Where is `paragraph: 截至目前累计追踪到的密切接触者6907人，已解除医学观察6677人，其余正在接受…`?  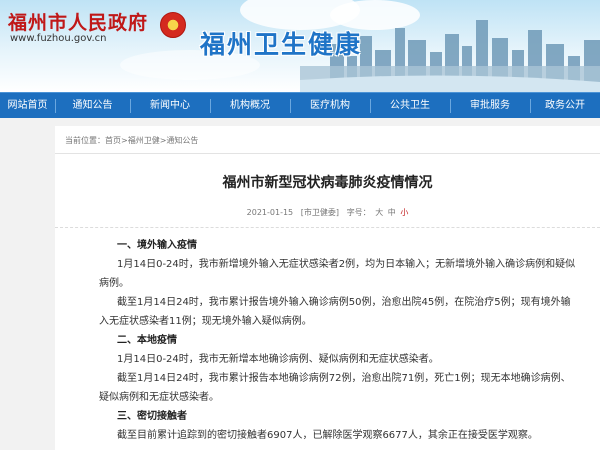 paragraph: 截至目前累计追踪到的密切接触者6907人，已解除医学观察6677人，其余正在接受… is located at coordinates (327, 435).